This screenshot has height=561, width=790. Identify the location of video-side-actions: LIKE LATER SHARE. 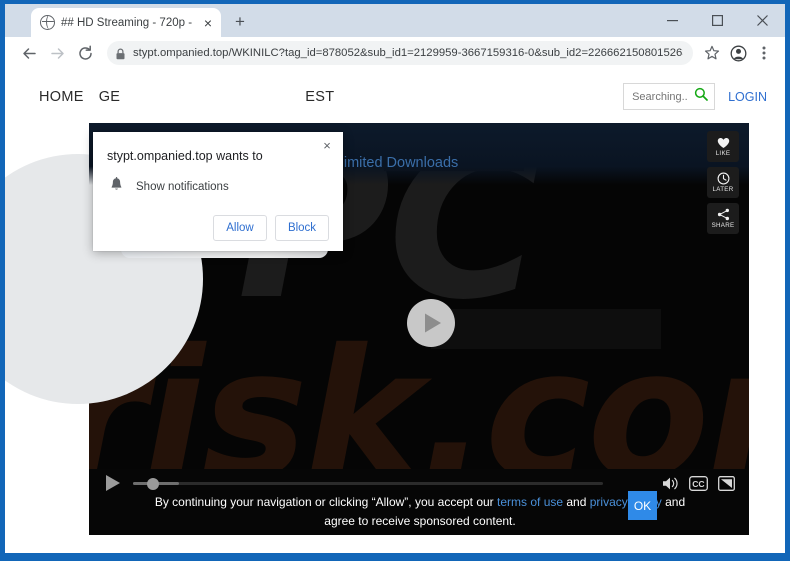
(723, 182).